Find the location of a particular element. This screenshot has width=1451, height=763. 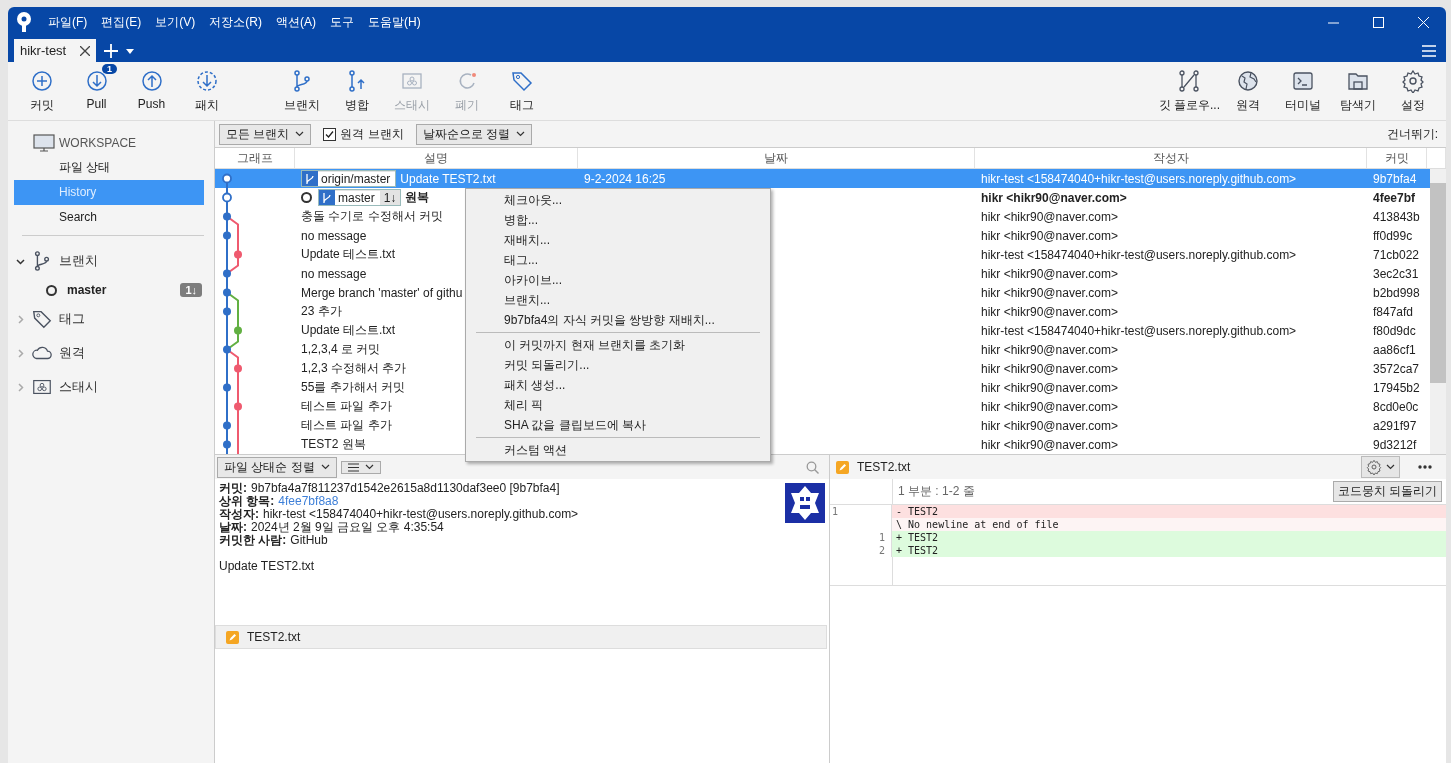

tag-icon is located at coordinates (42, 319).